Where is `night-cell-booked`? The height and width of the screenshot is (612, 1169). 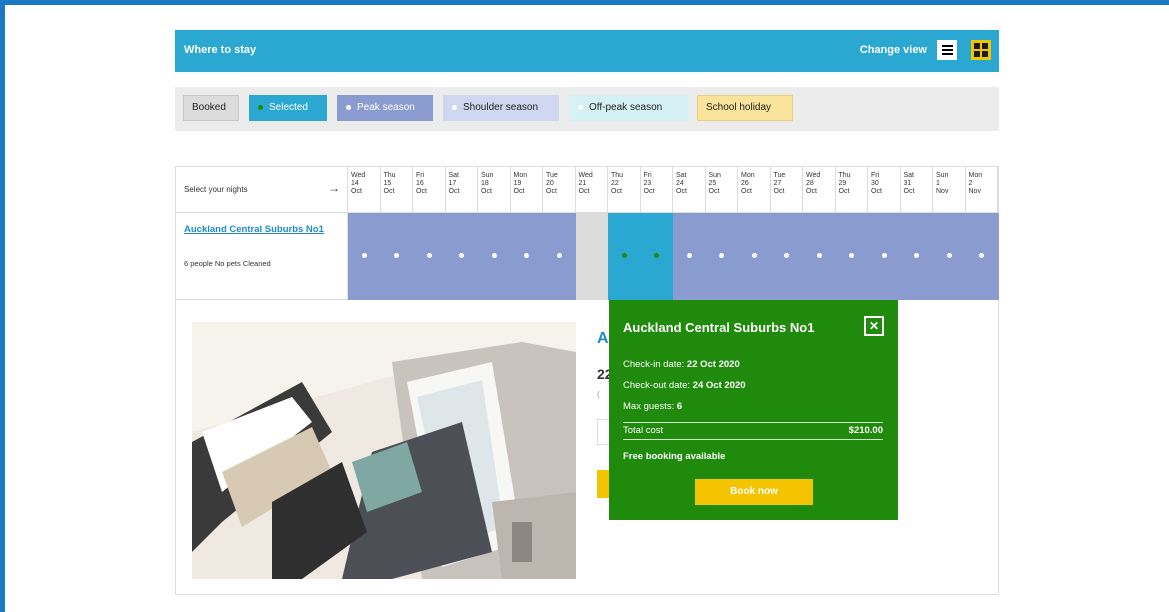
night-cell-booked is located at coordinates (592, 256).